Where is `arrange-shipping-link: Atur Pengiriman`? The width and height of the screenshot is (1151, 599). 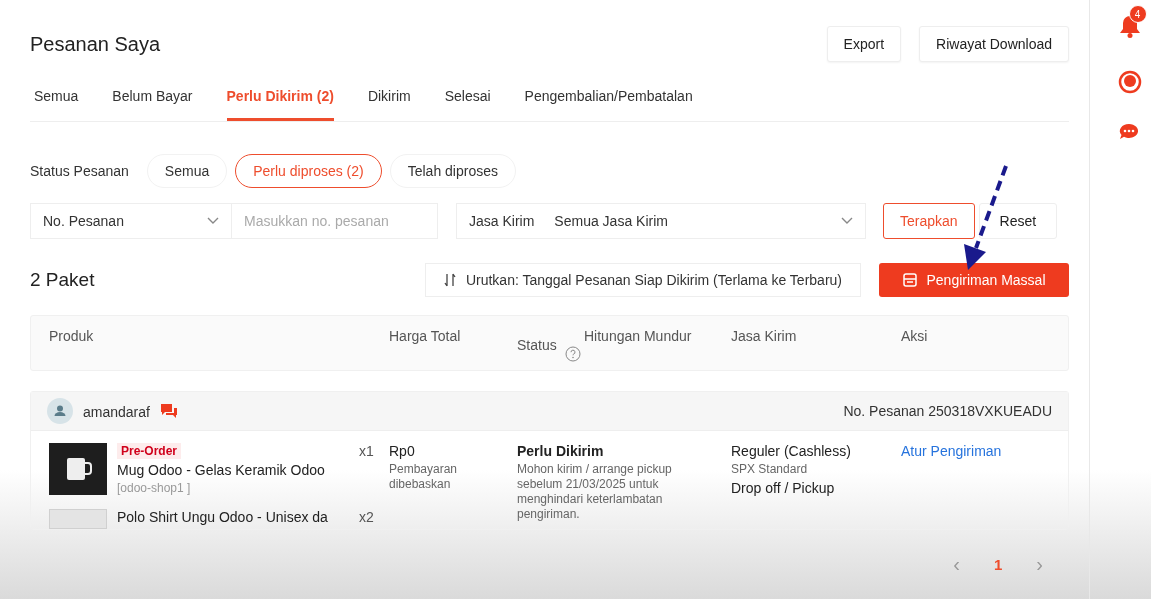
arrange-shipping-link: Atur Pengiriman is located at coordinates (984, 451).